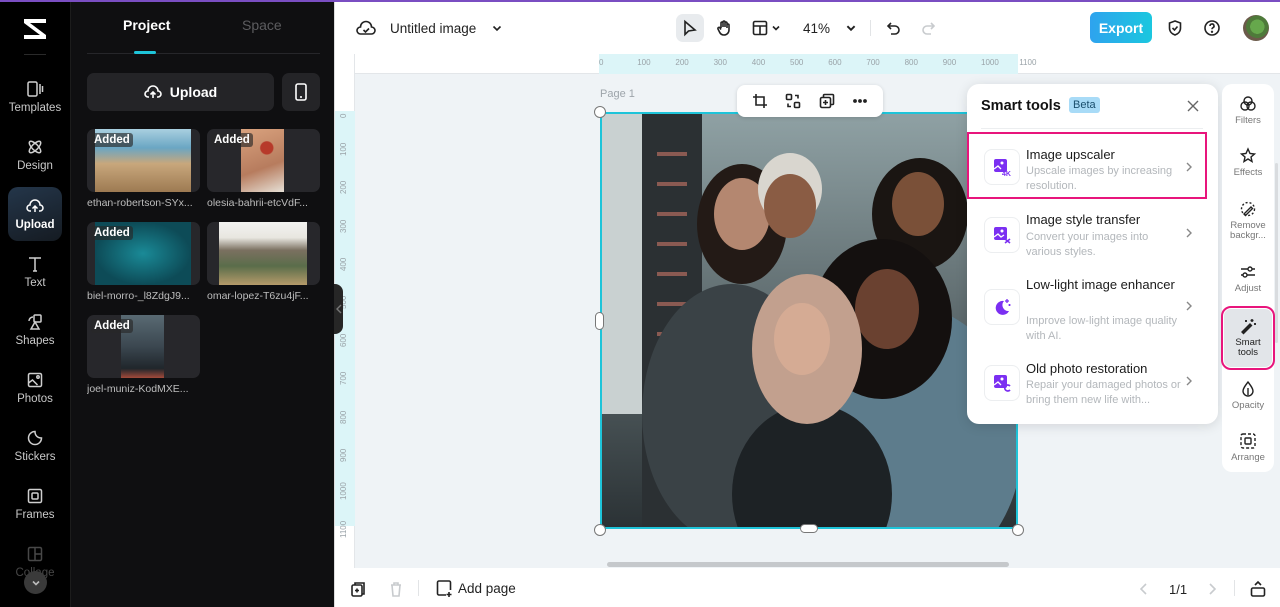 The width and height of the screenshot is (1280, 607). What do you see at coordinates (1276, 253) in the screenshot?
I see `right-rail-scrollbar` at bounding box center [1276, 253].